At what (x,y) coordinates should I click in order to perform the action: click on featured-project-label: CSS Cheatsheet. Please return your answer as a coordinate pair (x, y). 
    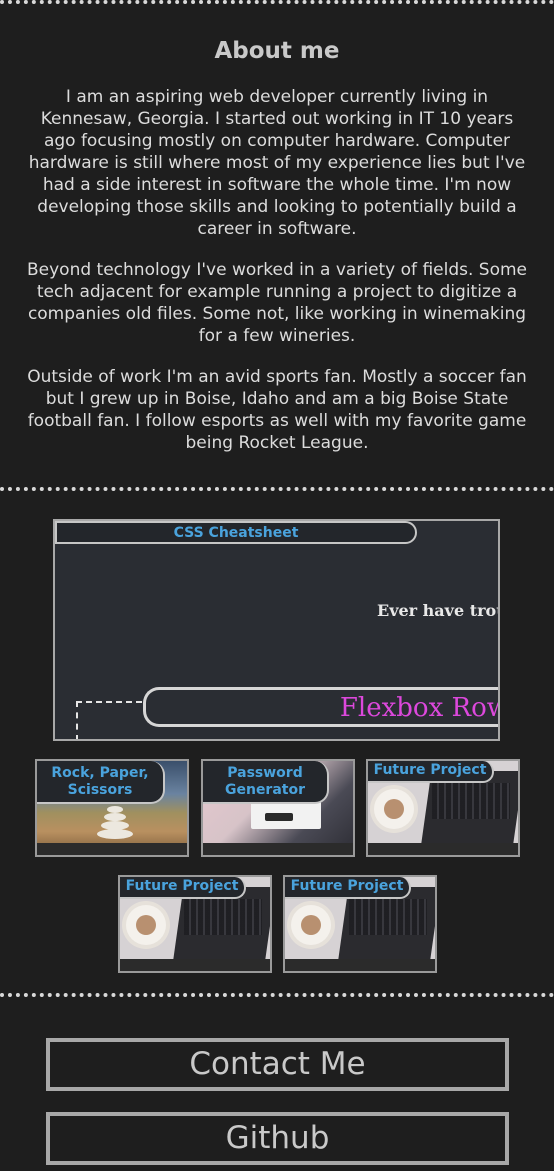
    Looking at the image, I should click on (236, 532).